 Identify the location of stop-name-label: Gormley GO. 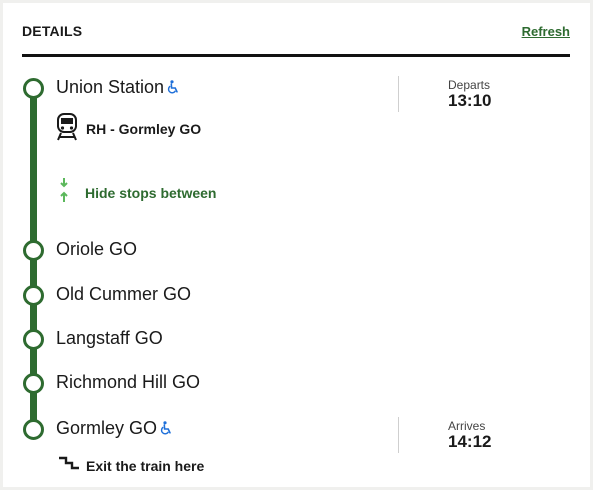
(107, 428).